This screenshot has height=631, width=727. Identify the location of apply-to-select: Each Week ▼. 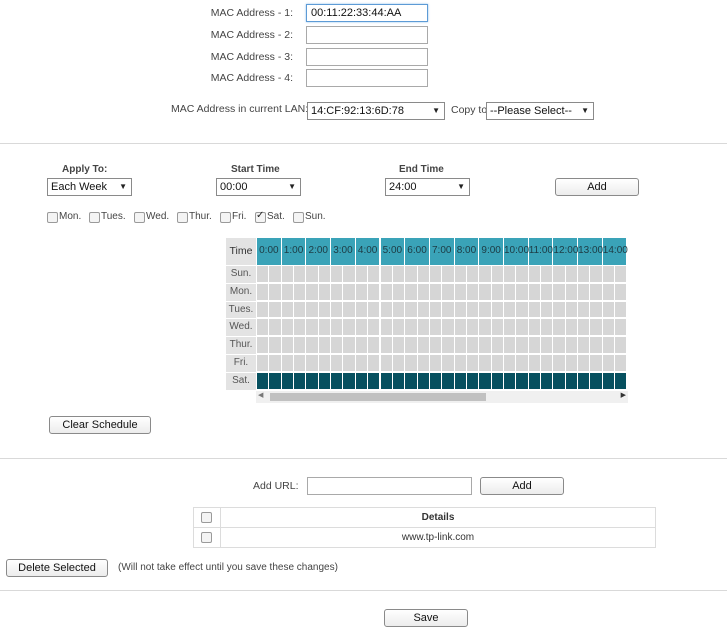
(89, 187).